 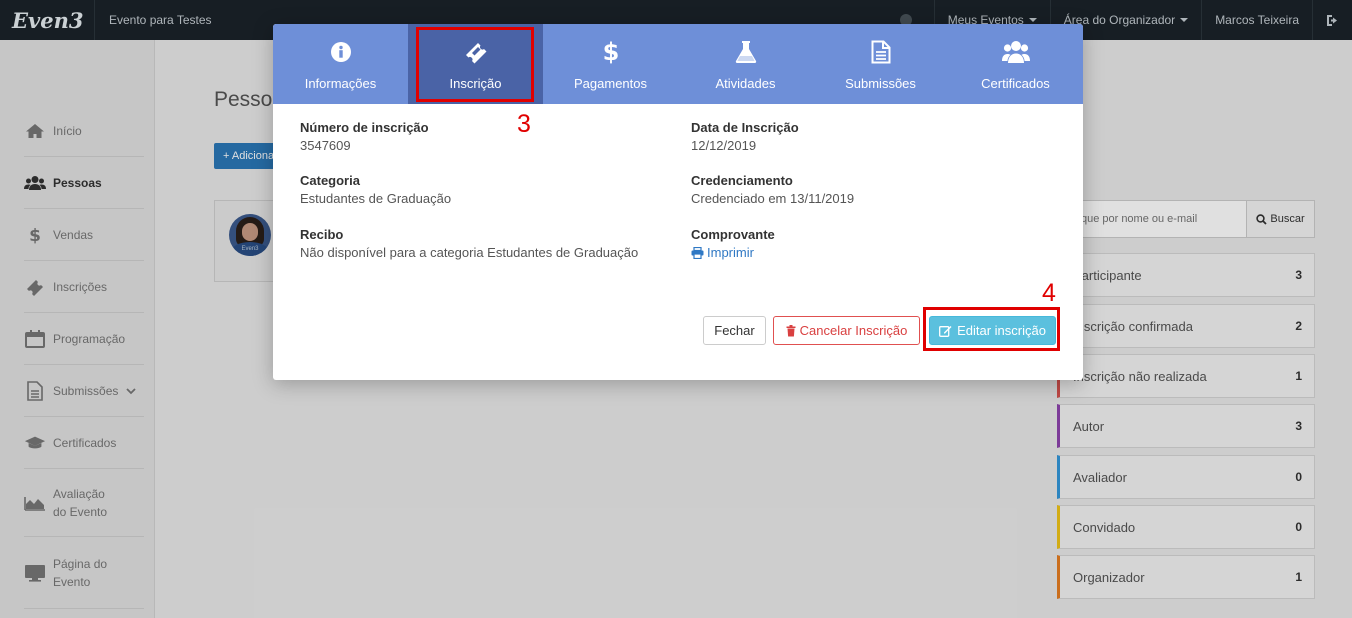 What do you see at coordinates (364, 136) in the screenshot?
I see `field-numero-inscricao: Número de inscrição 3547609` at bounding box center [364, 136].